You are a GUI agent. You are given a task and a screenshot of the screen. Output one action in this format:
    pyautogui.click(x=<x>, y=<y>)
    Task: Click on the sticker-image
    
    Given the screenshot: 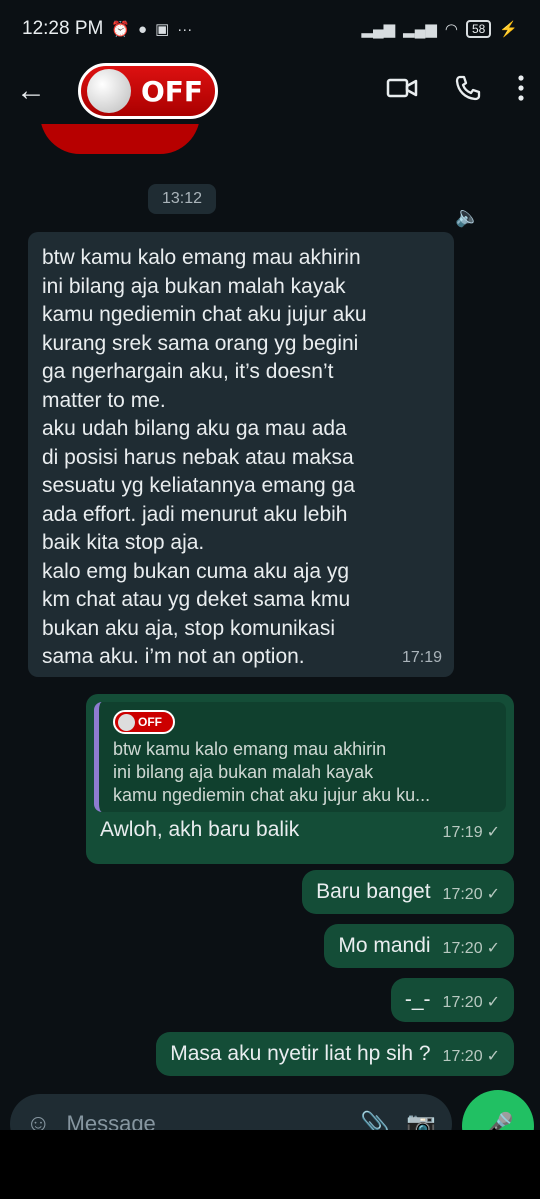 What is the action you would take?
    pyautogui.click(x=120, y=139)
    